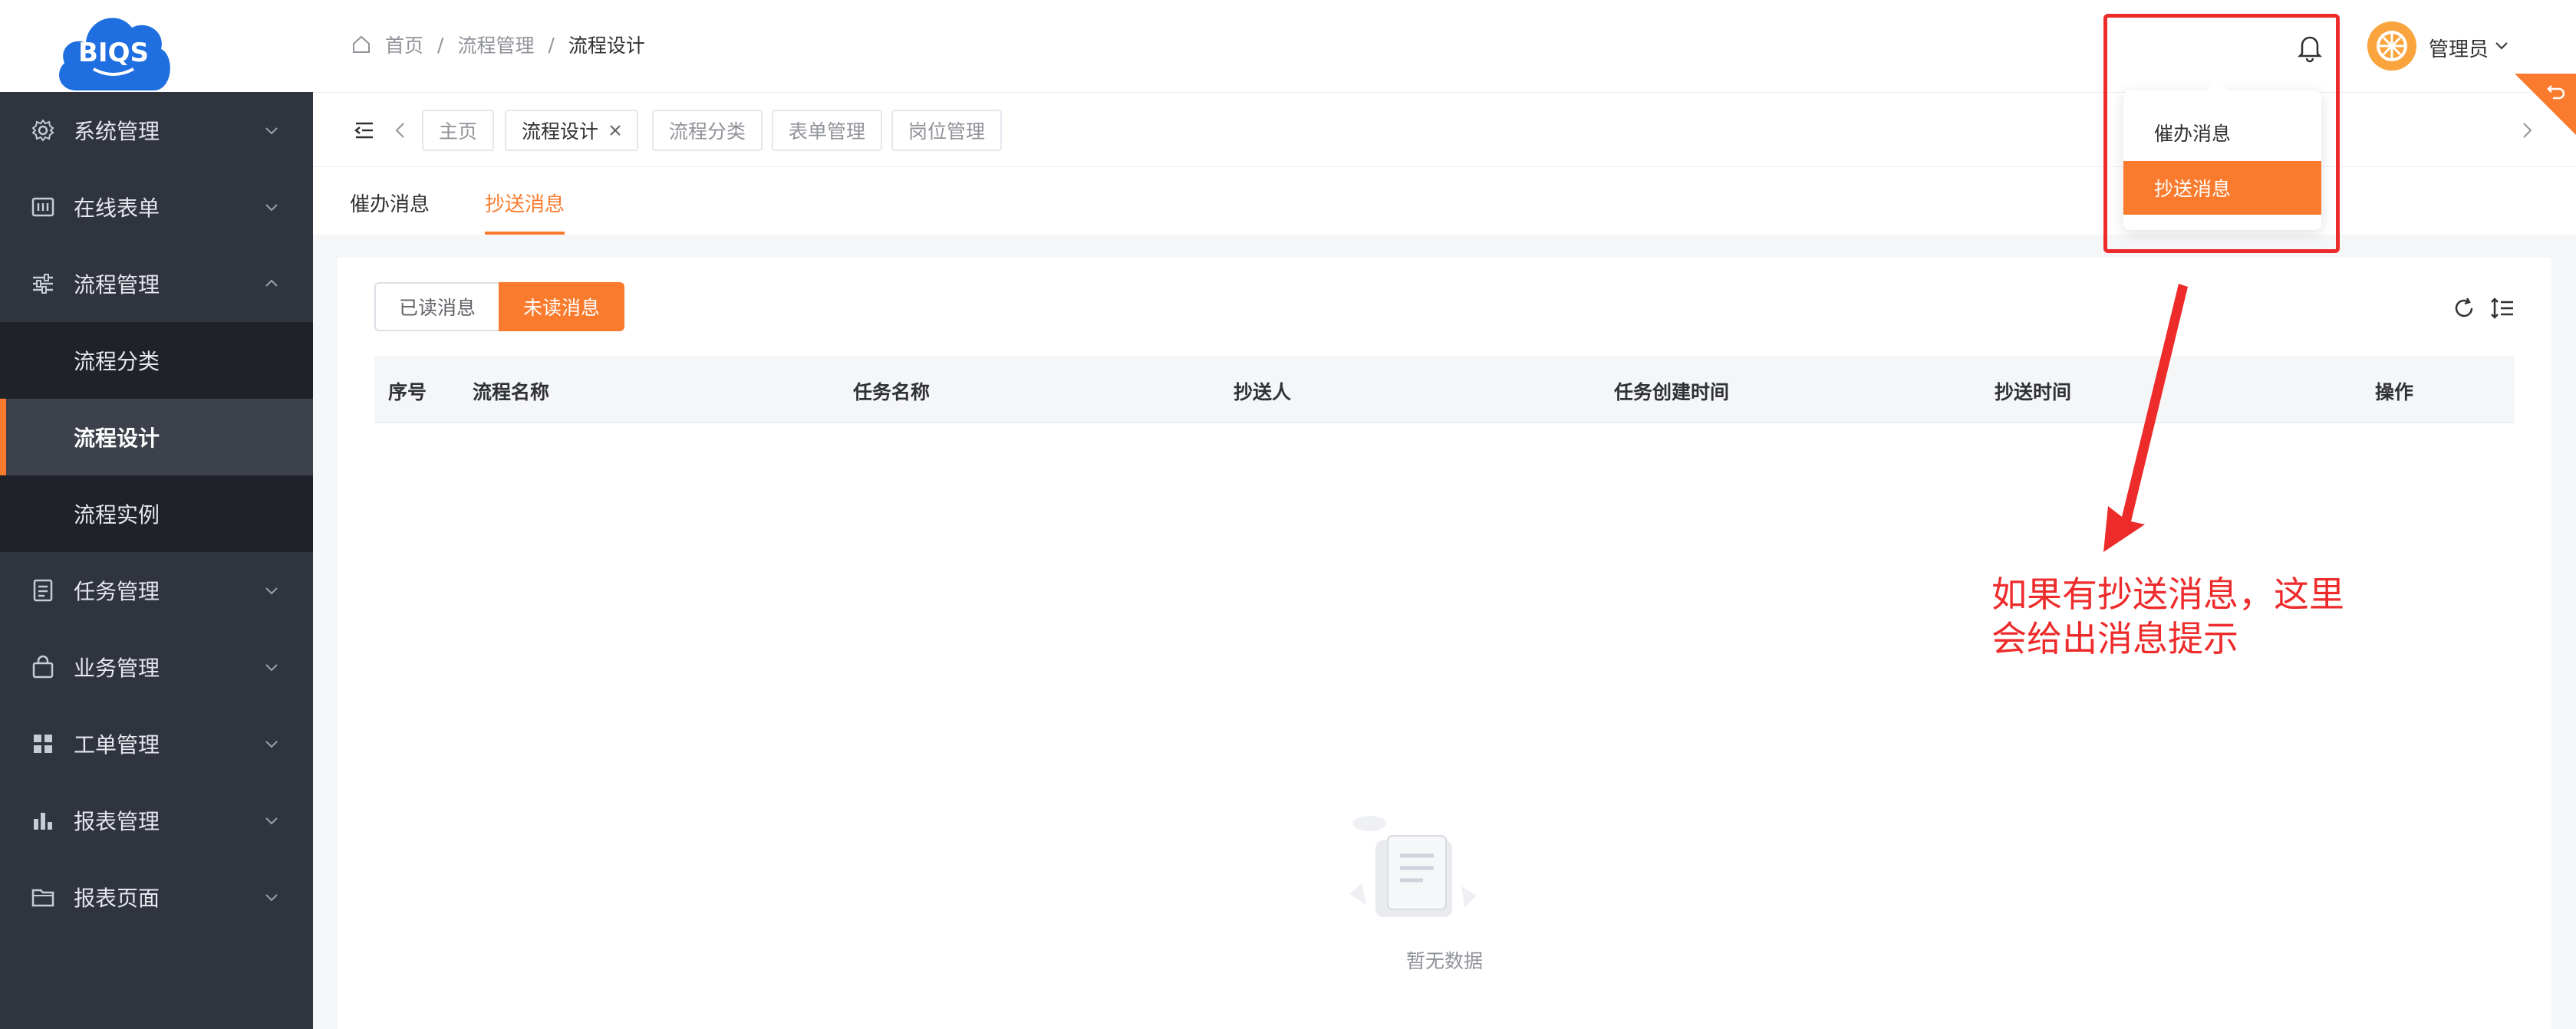 Image resolution: width=2576 pixels, height=1029 pixels. What do you see at coordinates (117, 668) in the screenshot?
I see `sidebar-item-label: 业务管理` at bounding box center [117, 668].